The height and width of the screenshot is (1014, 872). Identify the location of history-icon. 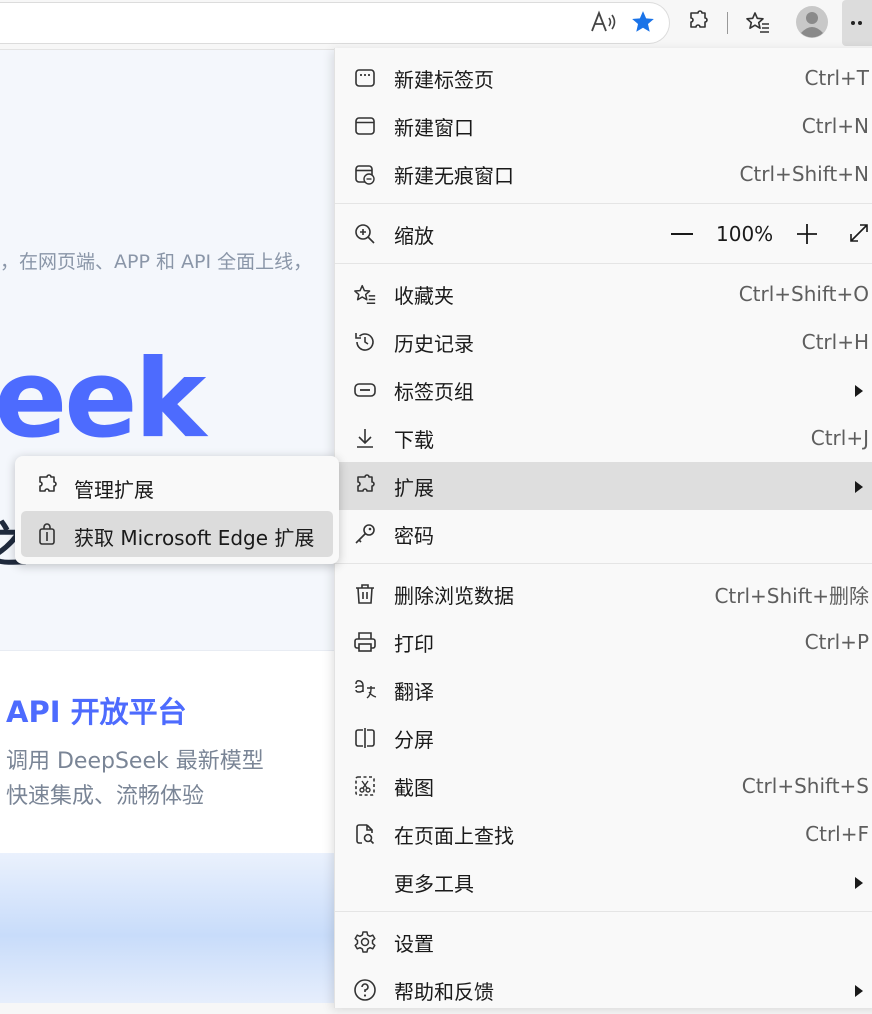
(364, 342).